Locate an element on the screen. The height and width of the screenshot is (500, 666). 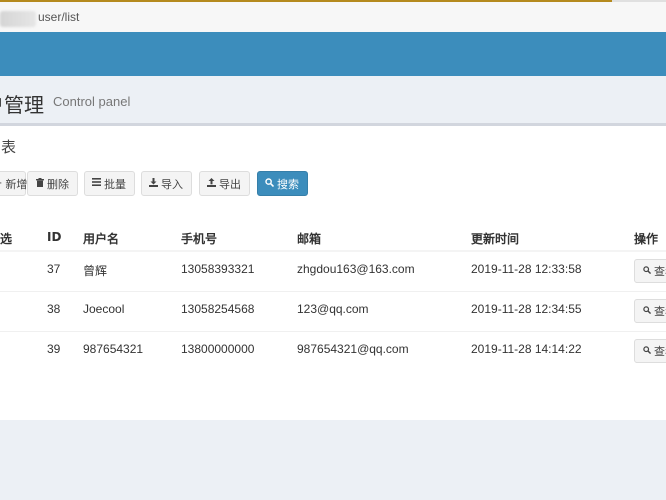
cell-email: 123@qq.com is located at coordinates (333, 309).